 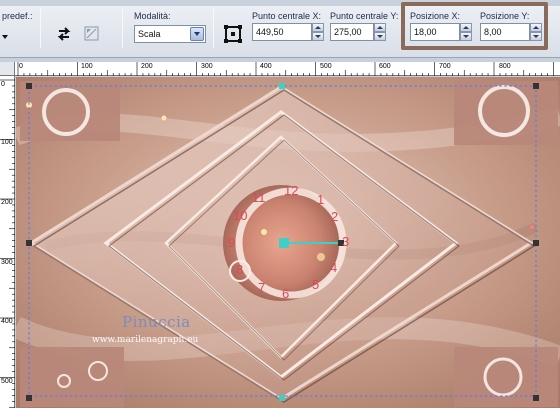 I want to click on ruler-label: 700, so click(x=445, y=66).